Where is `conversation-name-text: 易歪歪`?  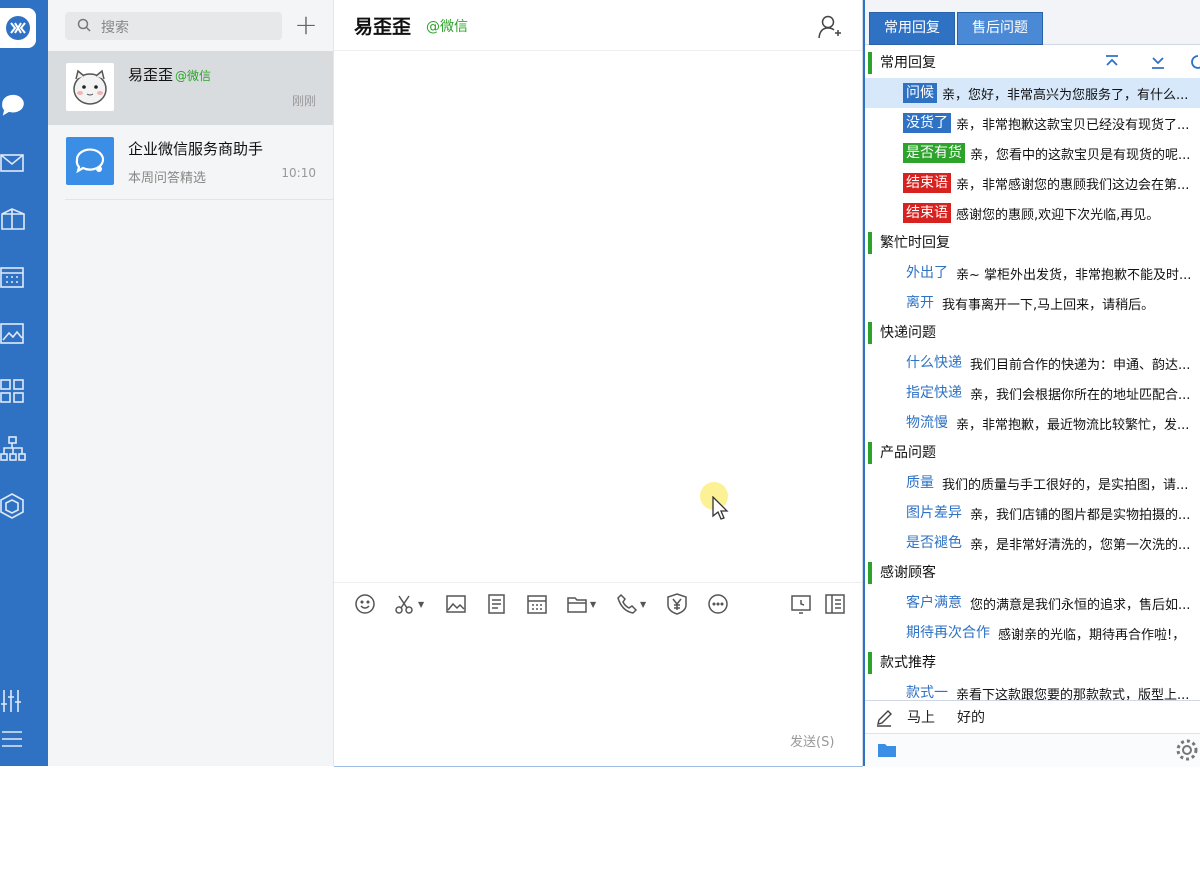
conversation-name-text: 易歪歪 is located at coordinates (151, 75).